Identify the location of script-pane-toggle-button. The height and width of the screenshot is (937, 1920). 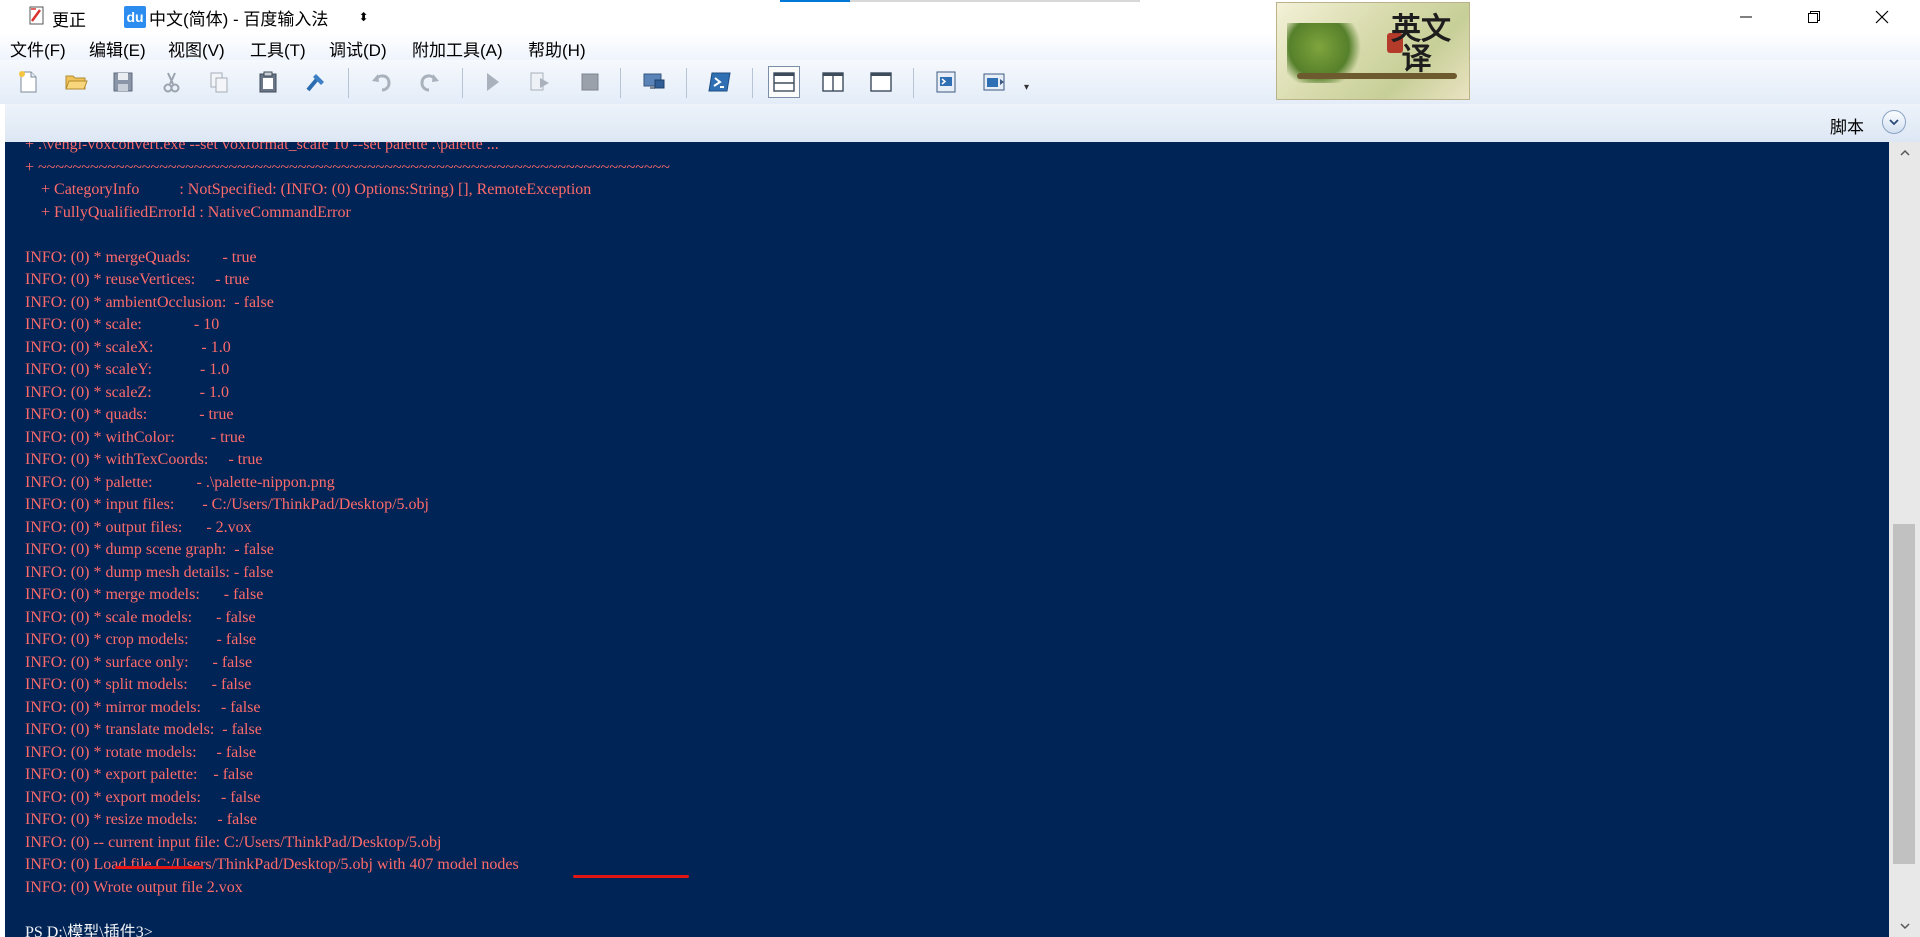
(1894, 122).